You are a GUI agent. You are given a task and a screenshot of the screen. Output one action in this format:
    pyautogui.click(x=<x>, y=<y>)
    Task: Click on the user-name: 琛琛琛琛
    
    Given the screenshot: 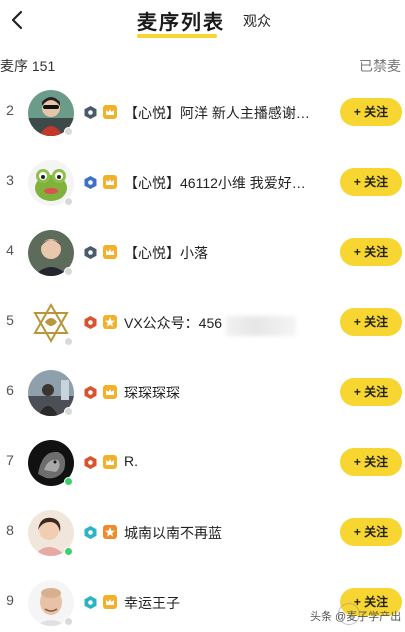 What is the action you would take?
    pyautogui.click(x=152, y=393)
    